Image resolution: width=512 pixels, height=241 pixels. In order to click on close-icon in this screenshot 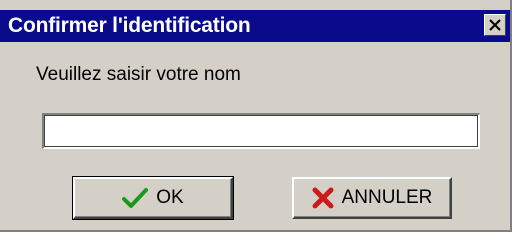, I will do `click(495, 25)`.